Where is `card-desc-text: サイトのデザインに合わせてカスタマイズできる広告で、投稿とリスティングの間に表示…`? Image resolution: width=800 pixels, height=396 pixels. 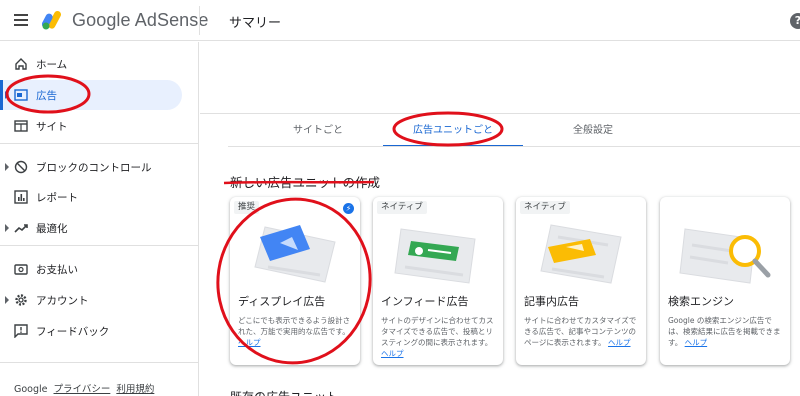
card-desc-text: サイトのデザインに合わせてカスタマイズできる広告で、投稿とリスティングの間に表示… is located at coordinates (437, 331).